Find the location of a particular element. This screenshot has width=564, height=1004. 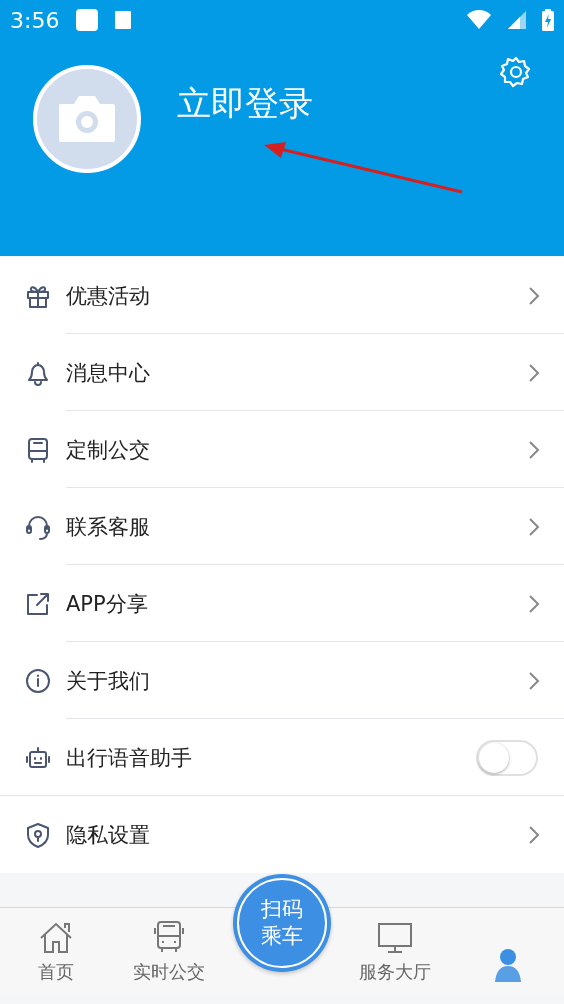

menu-item: 联系客服 is located at coordinates (282, 526).